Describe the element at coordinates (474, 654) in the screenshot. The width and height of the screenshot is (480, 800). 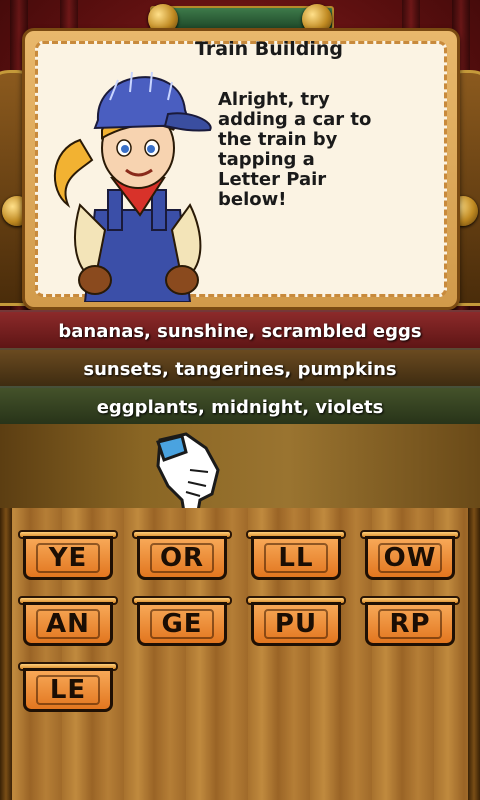
I see `board-edge-right` at that location.